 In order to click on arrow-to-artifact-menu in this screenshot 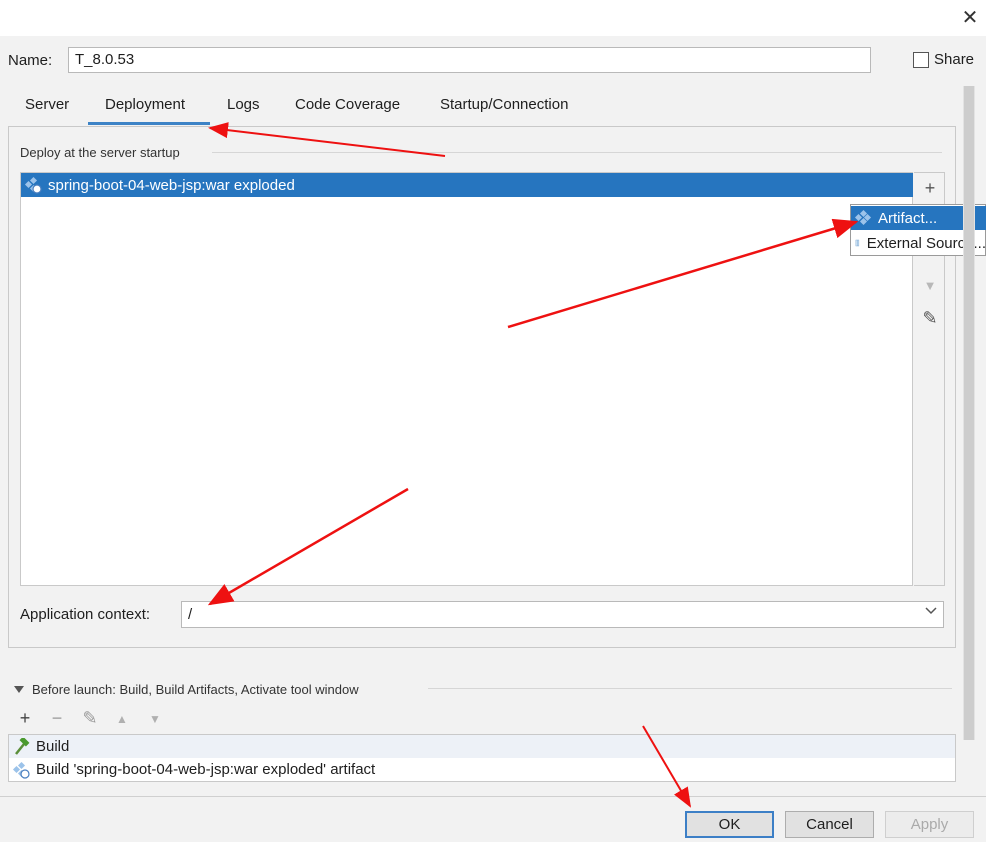, I will do `click(683, 273)`.